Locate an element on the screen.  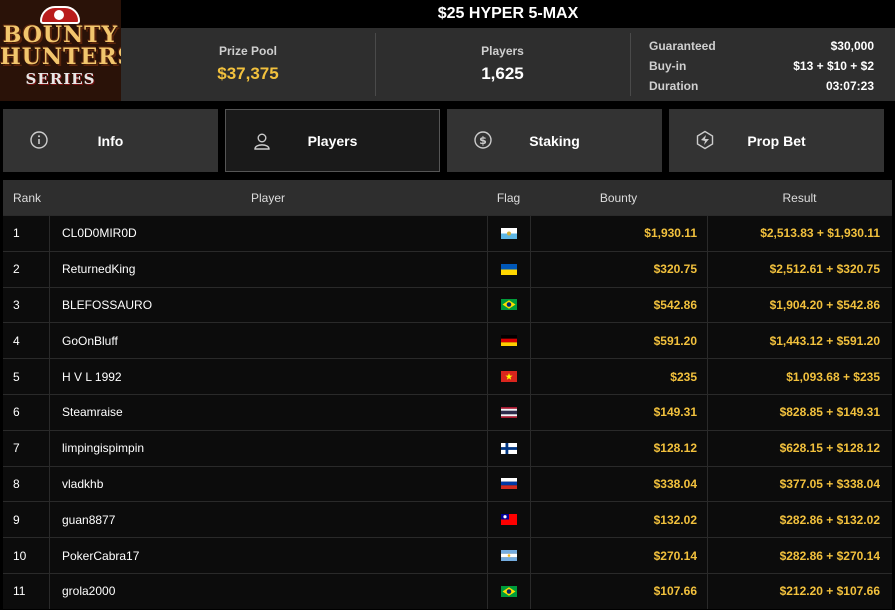
rank-cell: 7 is located at coordinates (26, 447).